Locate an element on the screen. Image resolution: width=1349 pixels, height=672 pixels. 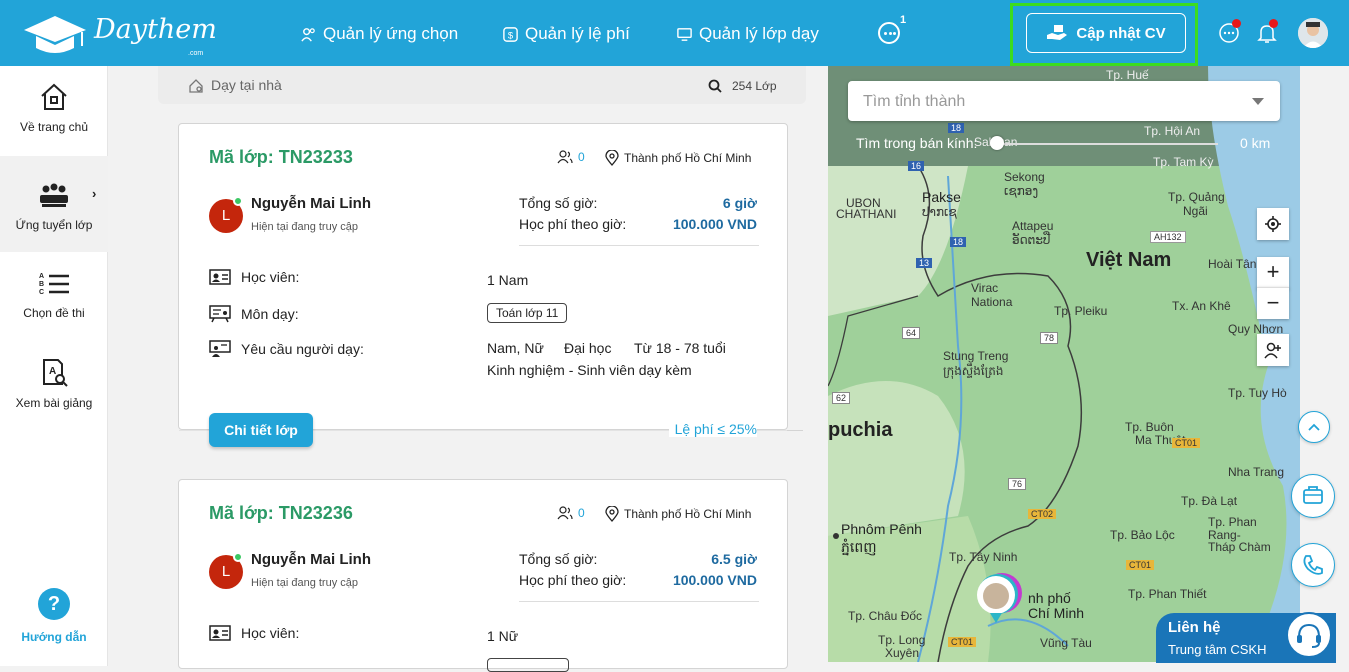
sidebar-item-label: Xem bài giảng is located at coordinates (54, 403).